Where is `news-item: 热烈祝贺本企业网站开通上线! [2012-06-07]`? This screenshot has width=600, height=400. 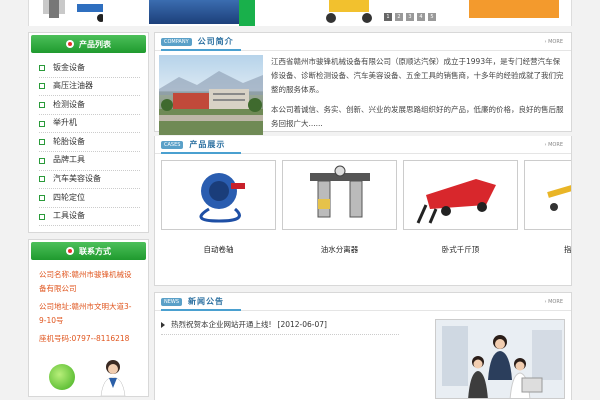 news-item: 热烈祝贺本企业网站开通上线! [2012-06-07] is located at coordinates (280, 327).